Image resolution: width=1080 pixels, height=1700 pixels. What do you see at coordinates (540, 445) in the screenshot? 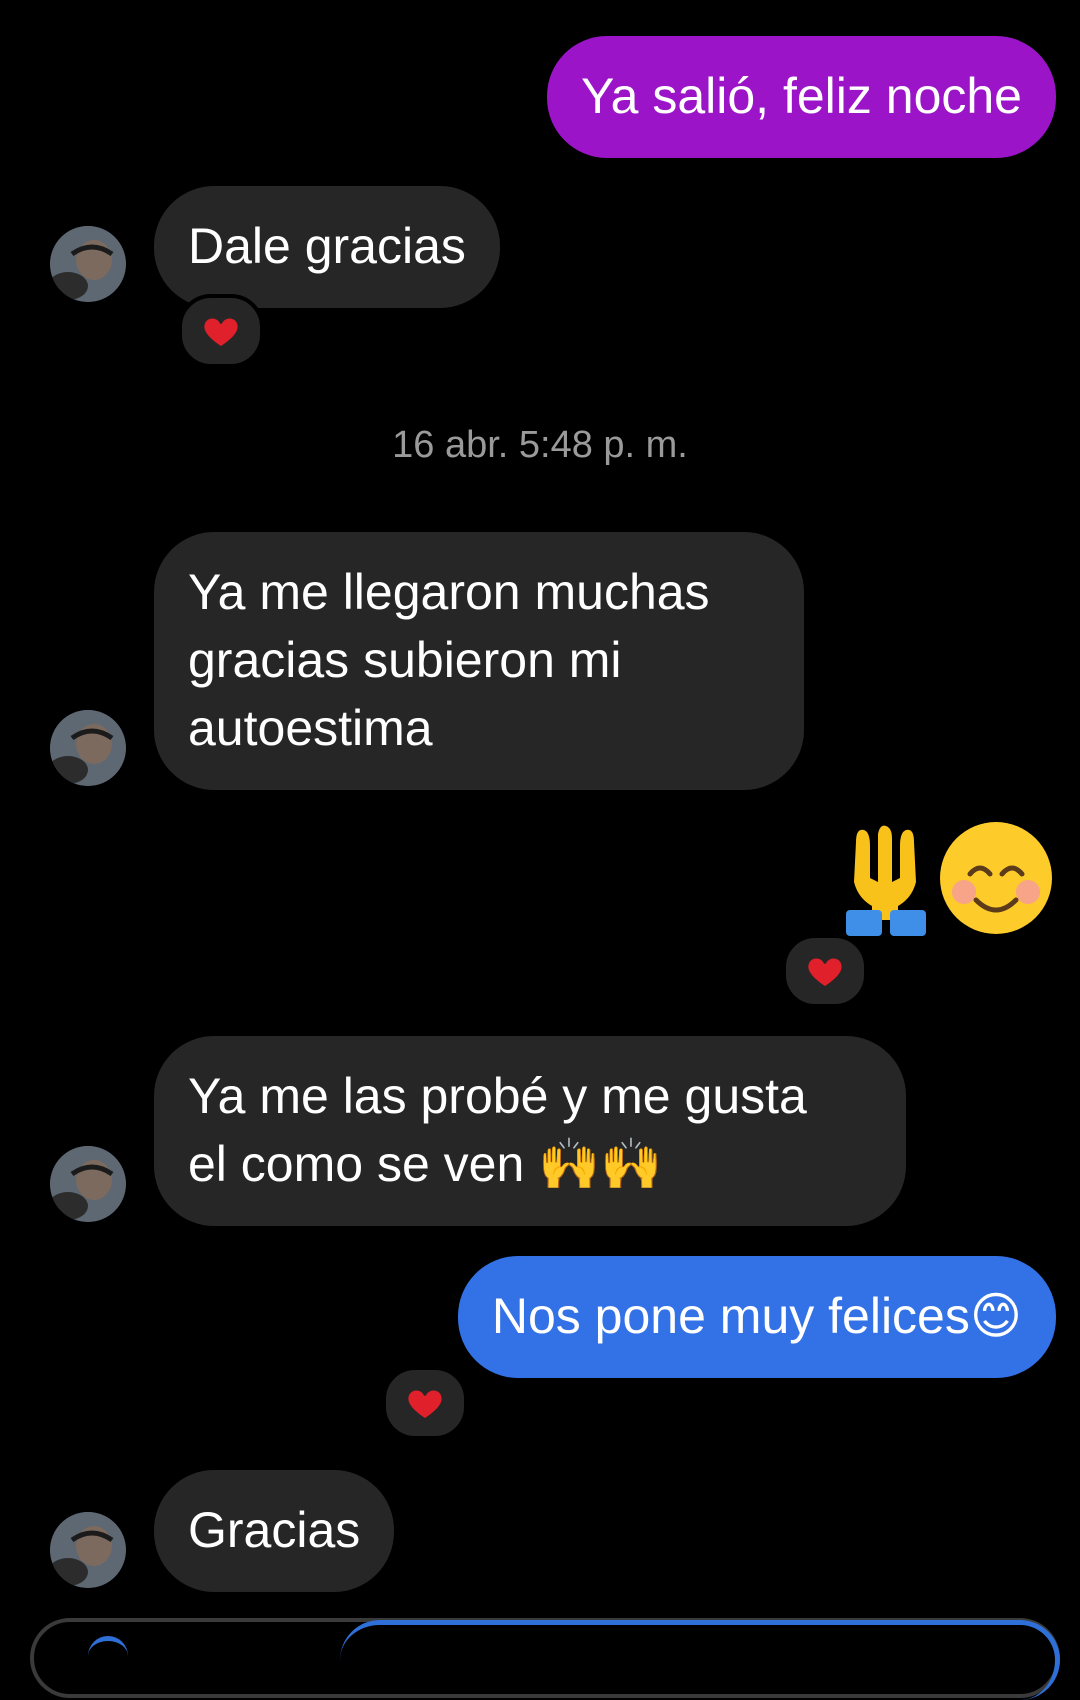
I see `conversation-timestamp: 16 abr. 5:48 p. m.` at bounding box center [540, 445].